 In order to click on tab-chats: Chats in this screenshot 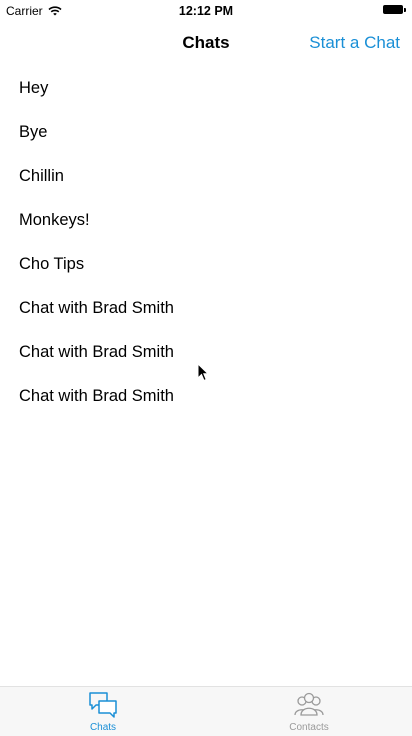, I will do `click(103, 711)`.